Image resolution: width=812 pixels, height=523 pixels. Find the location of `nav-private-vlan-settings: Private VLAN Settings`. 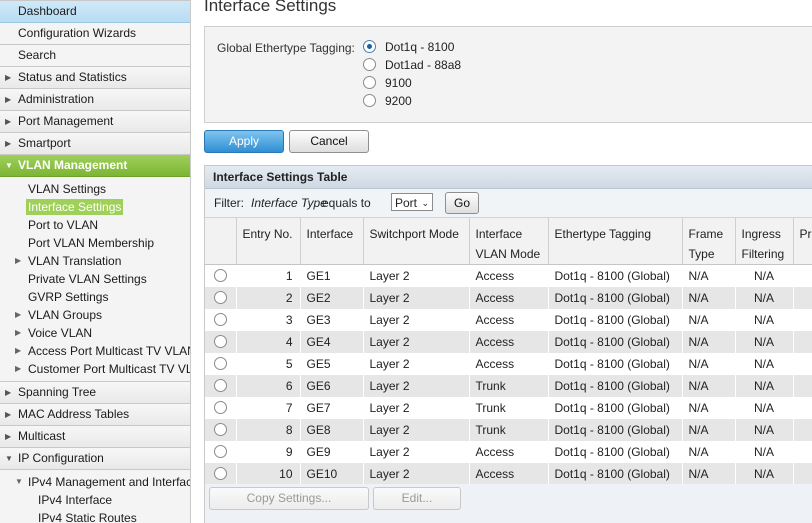

nav-private-vlan-settings: Private VLAN Settings is located at coordinates (95, 279).